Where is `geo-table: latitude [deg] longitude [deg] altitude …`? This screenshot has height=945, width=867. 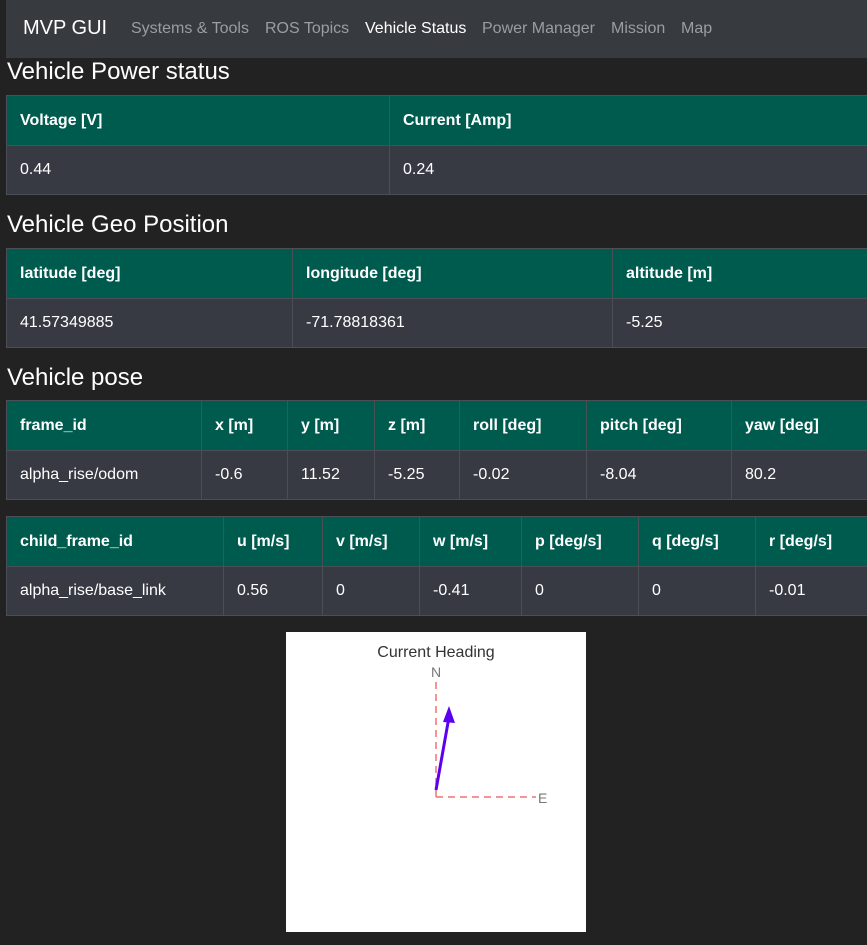
geo-table: latitude [deg] longitude [deg] altitude … is located at coordinates (436, 298).